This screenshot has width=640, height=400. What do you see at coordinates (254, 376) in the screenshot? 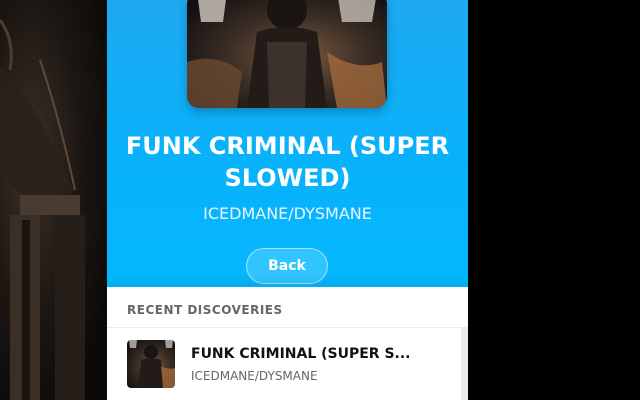
I see `list-item-artist: ICEDMANE/DYSMANE` at bounding box center [254, 376].